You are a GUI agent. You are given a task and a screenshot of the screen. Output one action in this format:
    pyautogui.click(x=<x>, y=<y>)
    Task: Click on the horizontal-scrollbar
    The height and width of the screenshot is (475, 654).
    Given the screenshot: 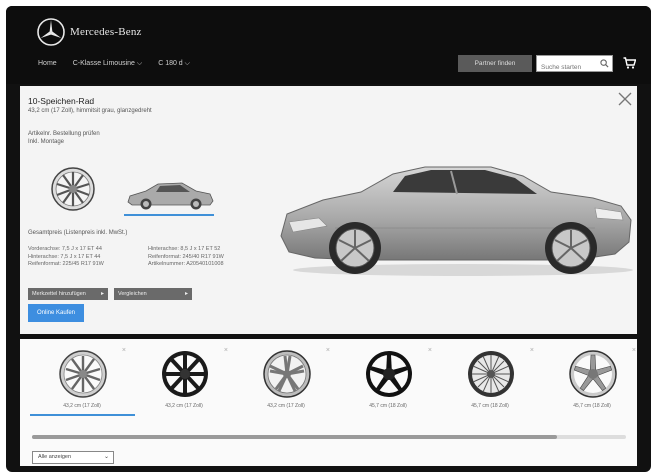 What is the action you would take?
    pyautogui.click(x=329, y=437)
    